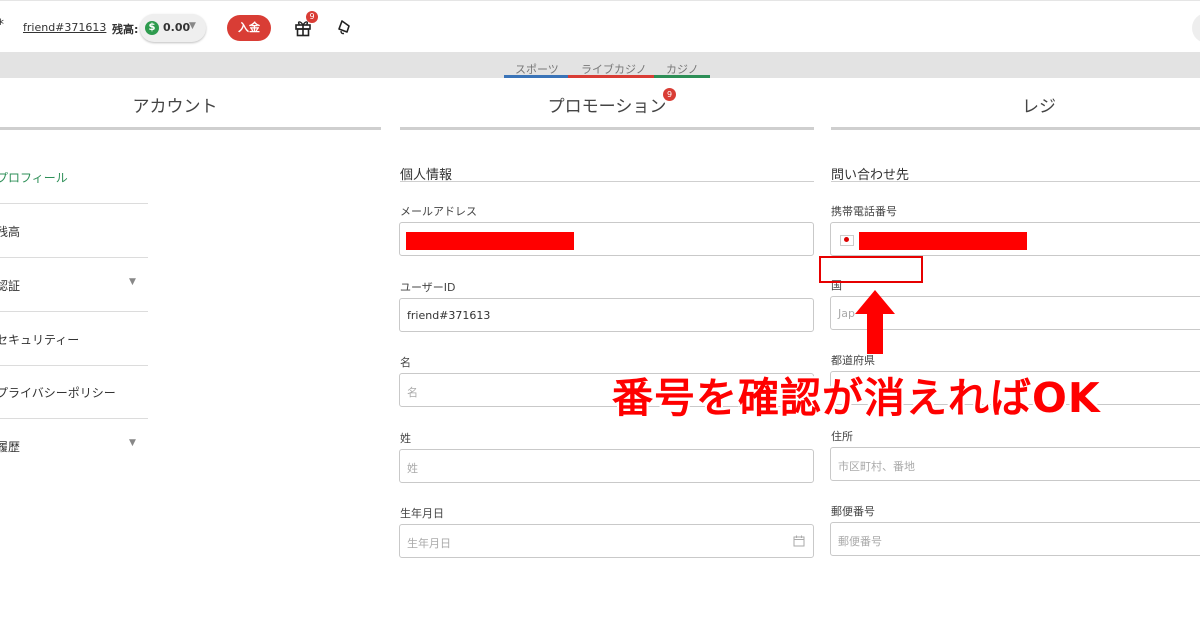 This screenshot has height=630, width=1200. I want to click on balance-value: 0.00, so click(177, 27).